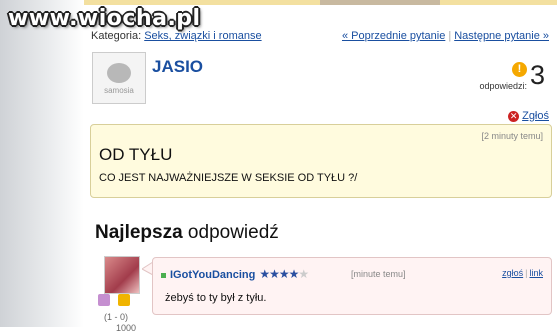  I want to click on report-question: ✕ Zgłoś, so click(528, 116).